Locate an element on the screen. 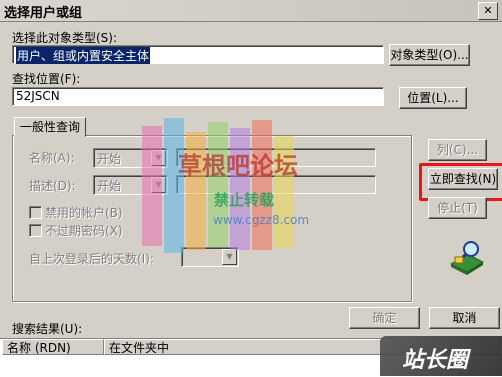  name-label: 名称(A): is located at coordinates (52, 158).